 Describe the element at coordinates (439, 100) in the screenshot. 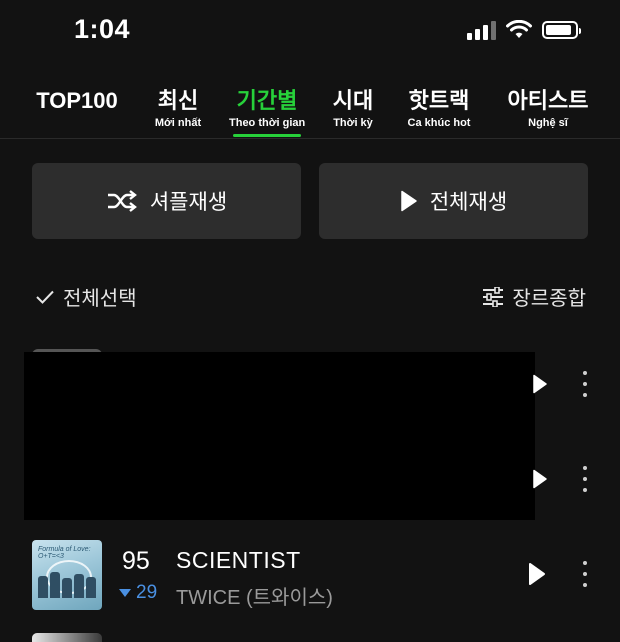

I see `tab-label: 핫트랙` at that location.